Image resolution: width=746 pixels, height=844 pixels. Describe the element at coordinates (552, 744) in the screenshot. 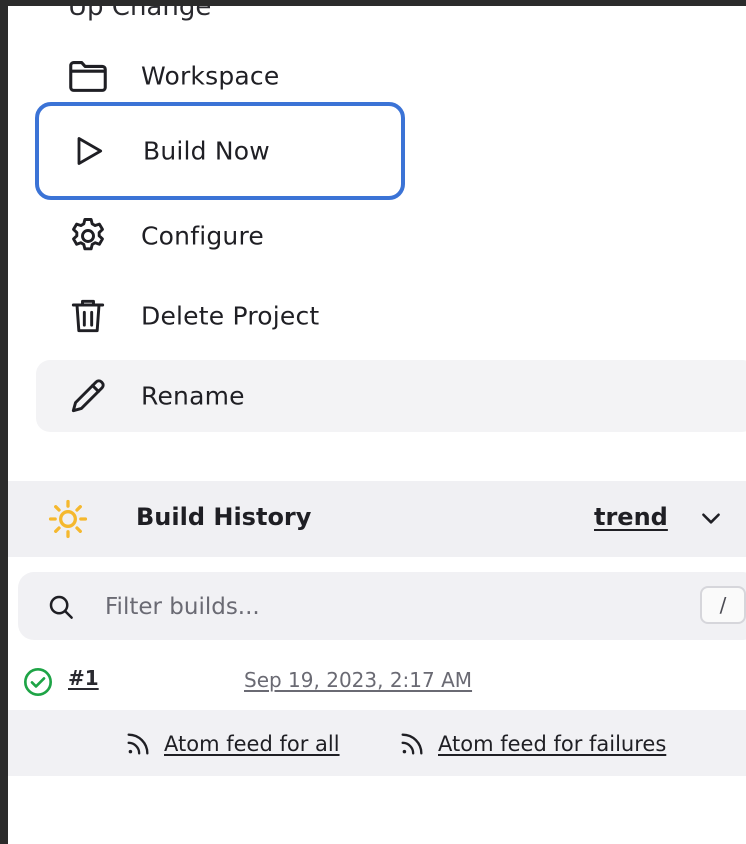

I see `atom-feed-failures-label: Atom feed for failures` at that location.